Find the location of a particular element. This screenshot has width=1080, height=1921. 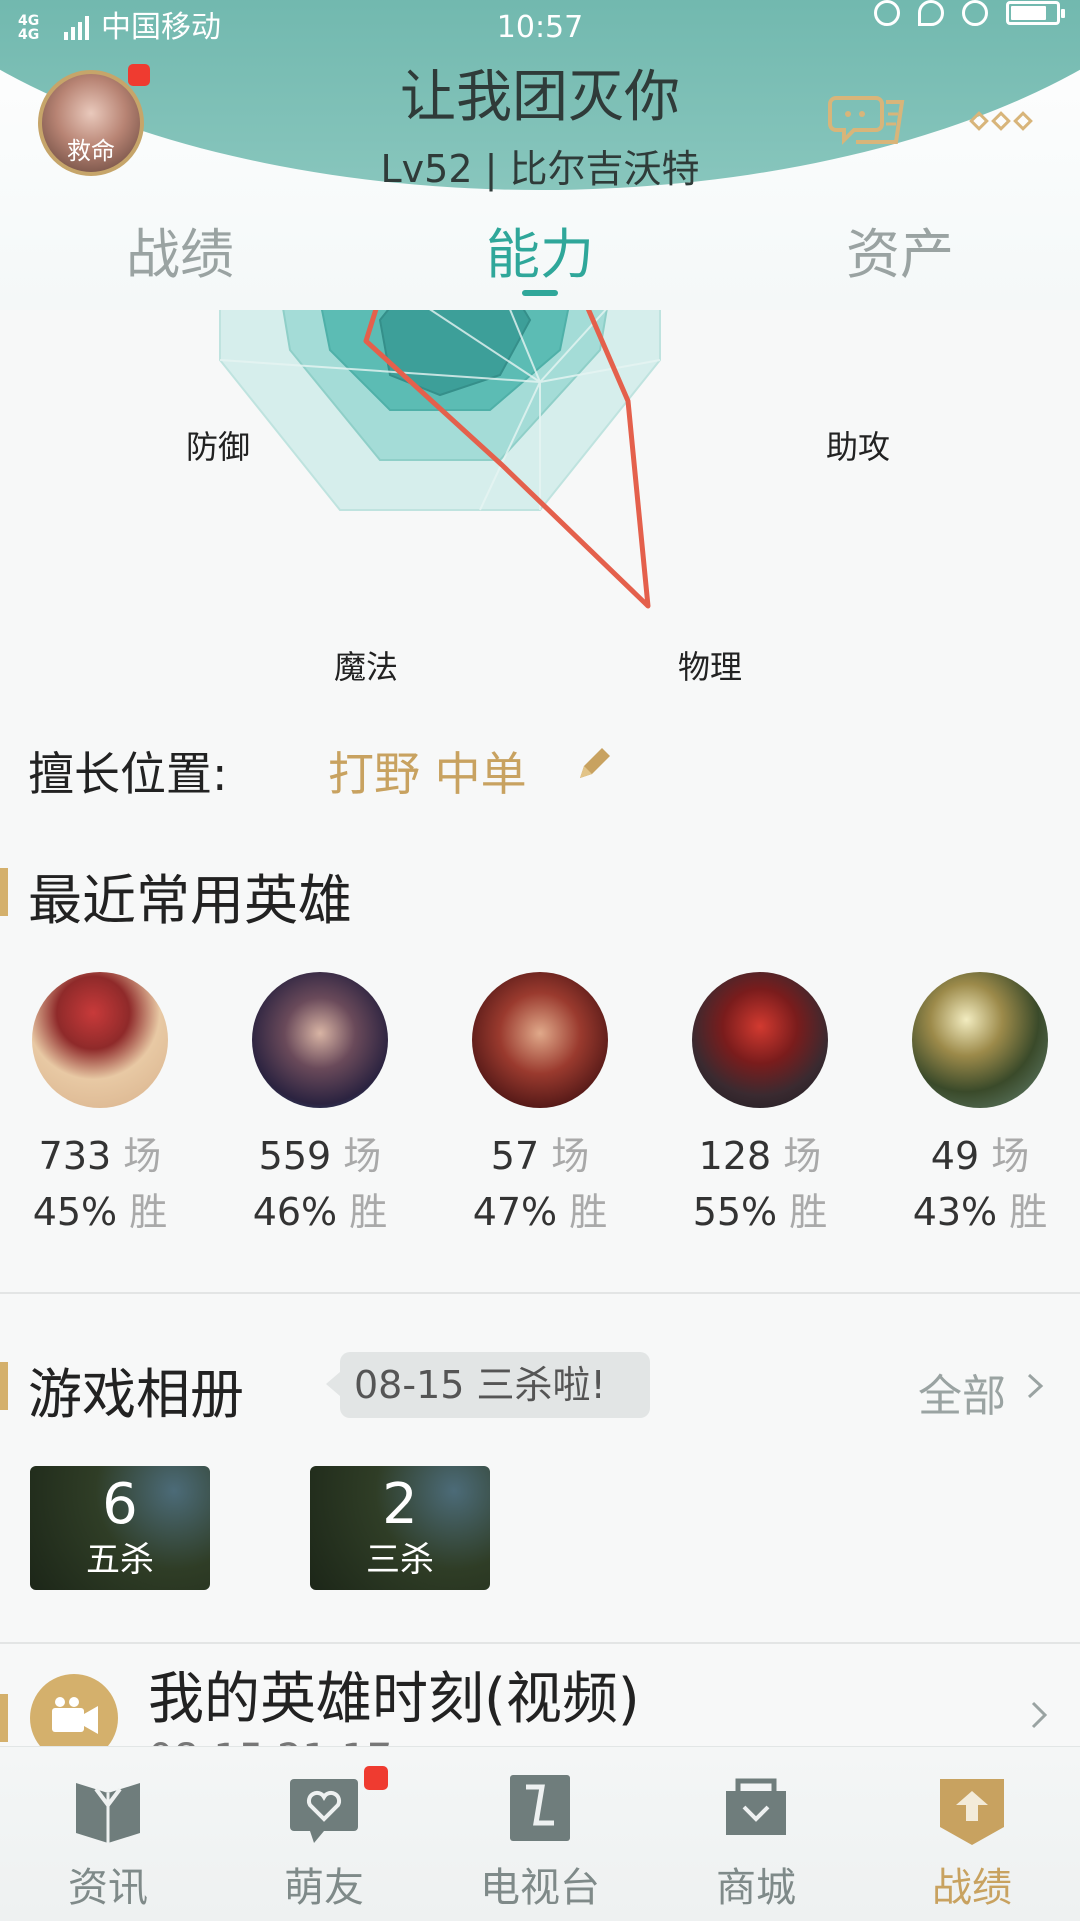

hero-winrate-value: 45% is located at coordinates (75, 1212).